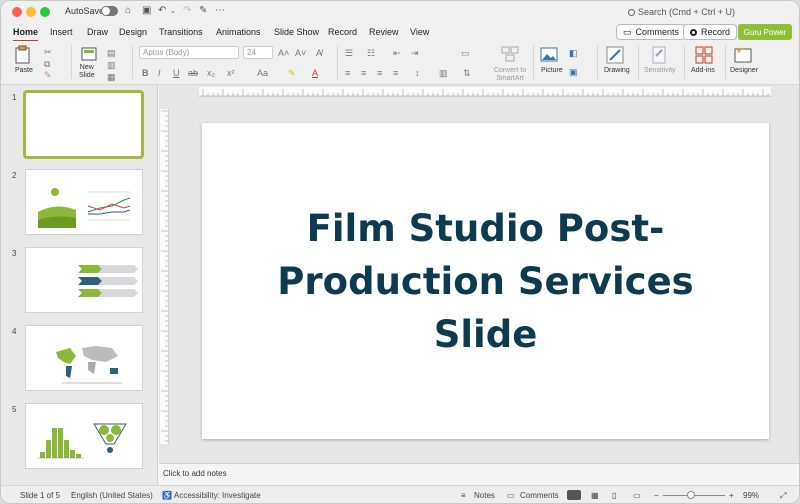 The image size is (800, 504). Describe the element at coordinates (419, 32) in the screenshot. I see `tab-view: View` at that location.